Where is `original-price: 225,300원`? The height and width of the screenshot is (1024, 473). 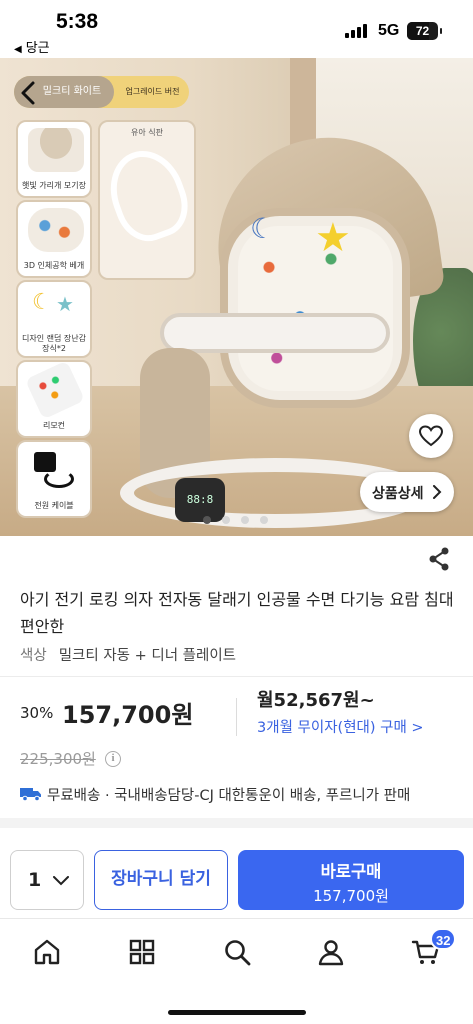 original-price: 225,300원 is located at coordinates (58, 759).